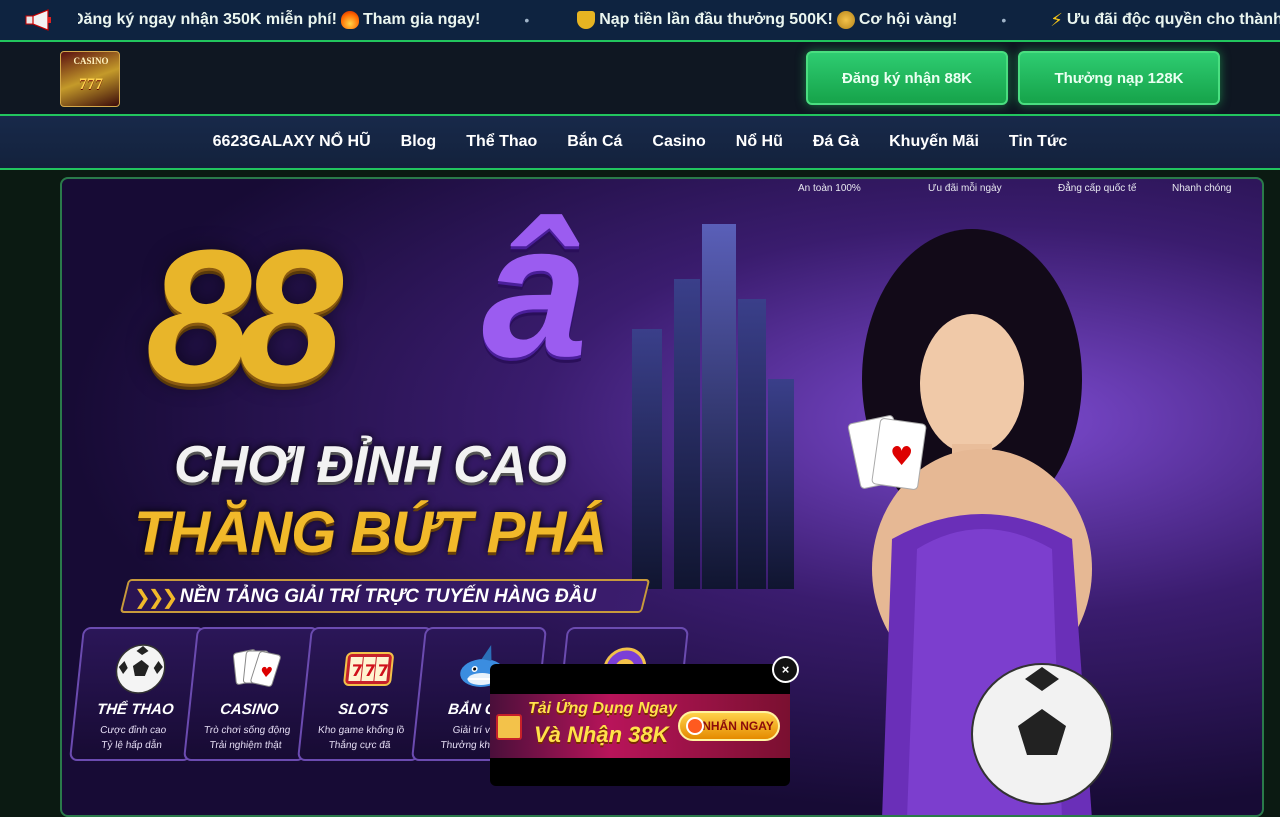  Describe the element at coordinates (509, 727) in the screenshot. I see `gift-box-icon` at that location.